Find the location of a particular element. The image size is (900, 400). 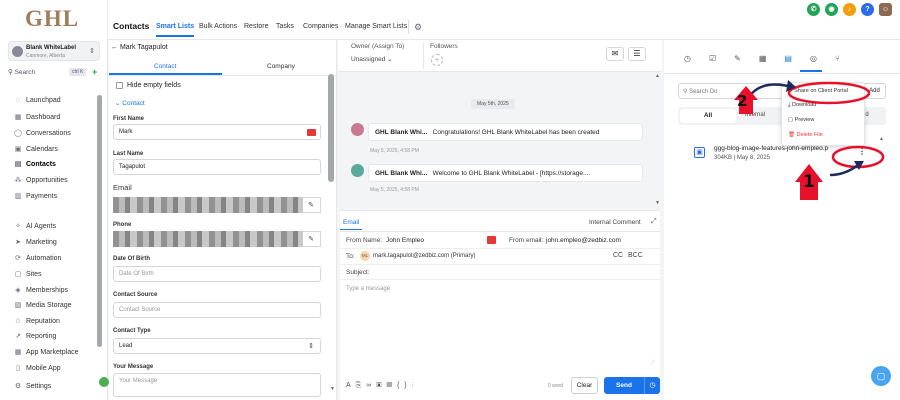

highlight-ellipse-share is located at coordinates (829, 93).